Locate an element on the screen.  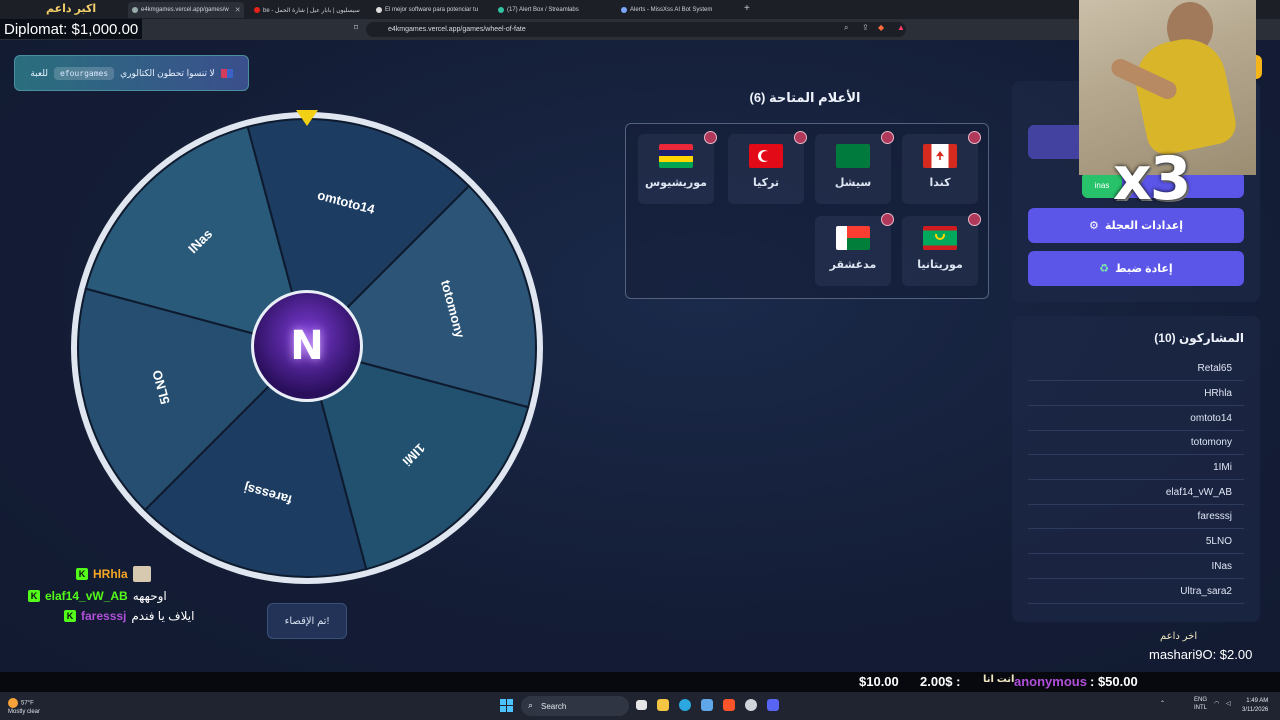
chat-message: K faresssj ايلاف يا فندم is located at coordinates (129, 616).